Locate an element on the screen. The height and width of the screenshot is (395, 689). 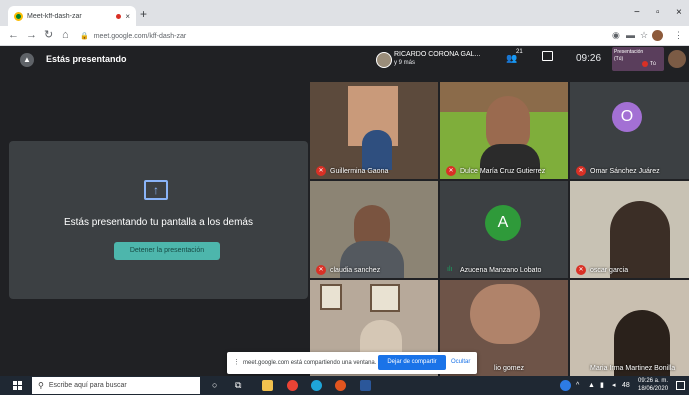
participant-avatar: O is located at coordinates (627, 117).